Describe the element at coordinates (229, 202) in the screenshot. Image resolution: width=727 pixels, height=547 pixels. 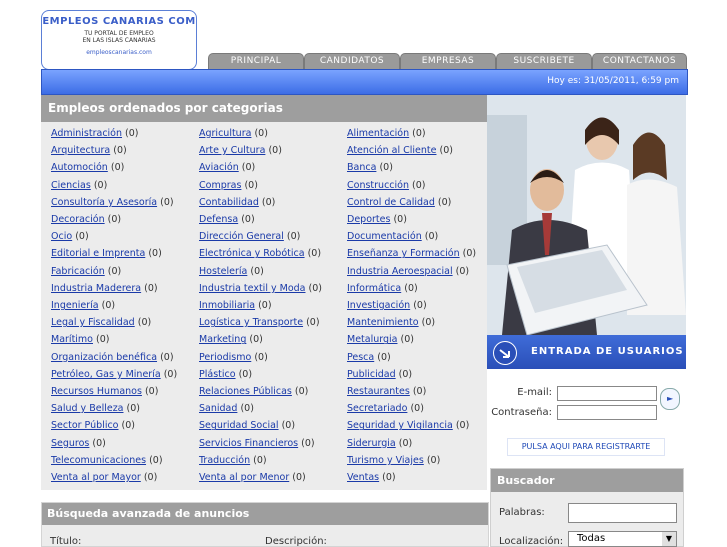
I see `category-link: Contabilidad` at that location.